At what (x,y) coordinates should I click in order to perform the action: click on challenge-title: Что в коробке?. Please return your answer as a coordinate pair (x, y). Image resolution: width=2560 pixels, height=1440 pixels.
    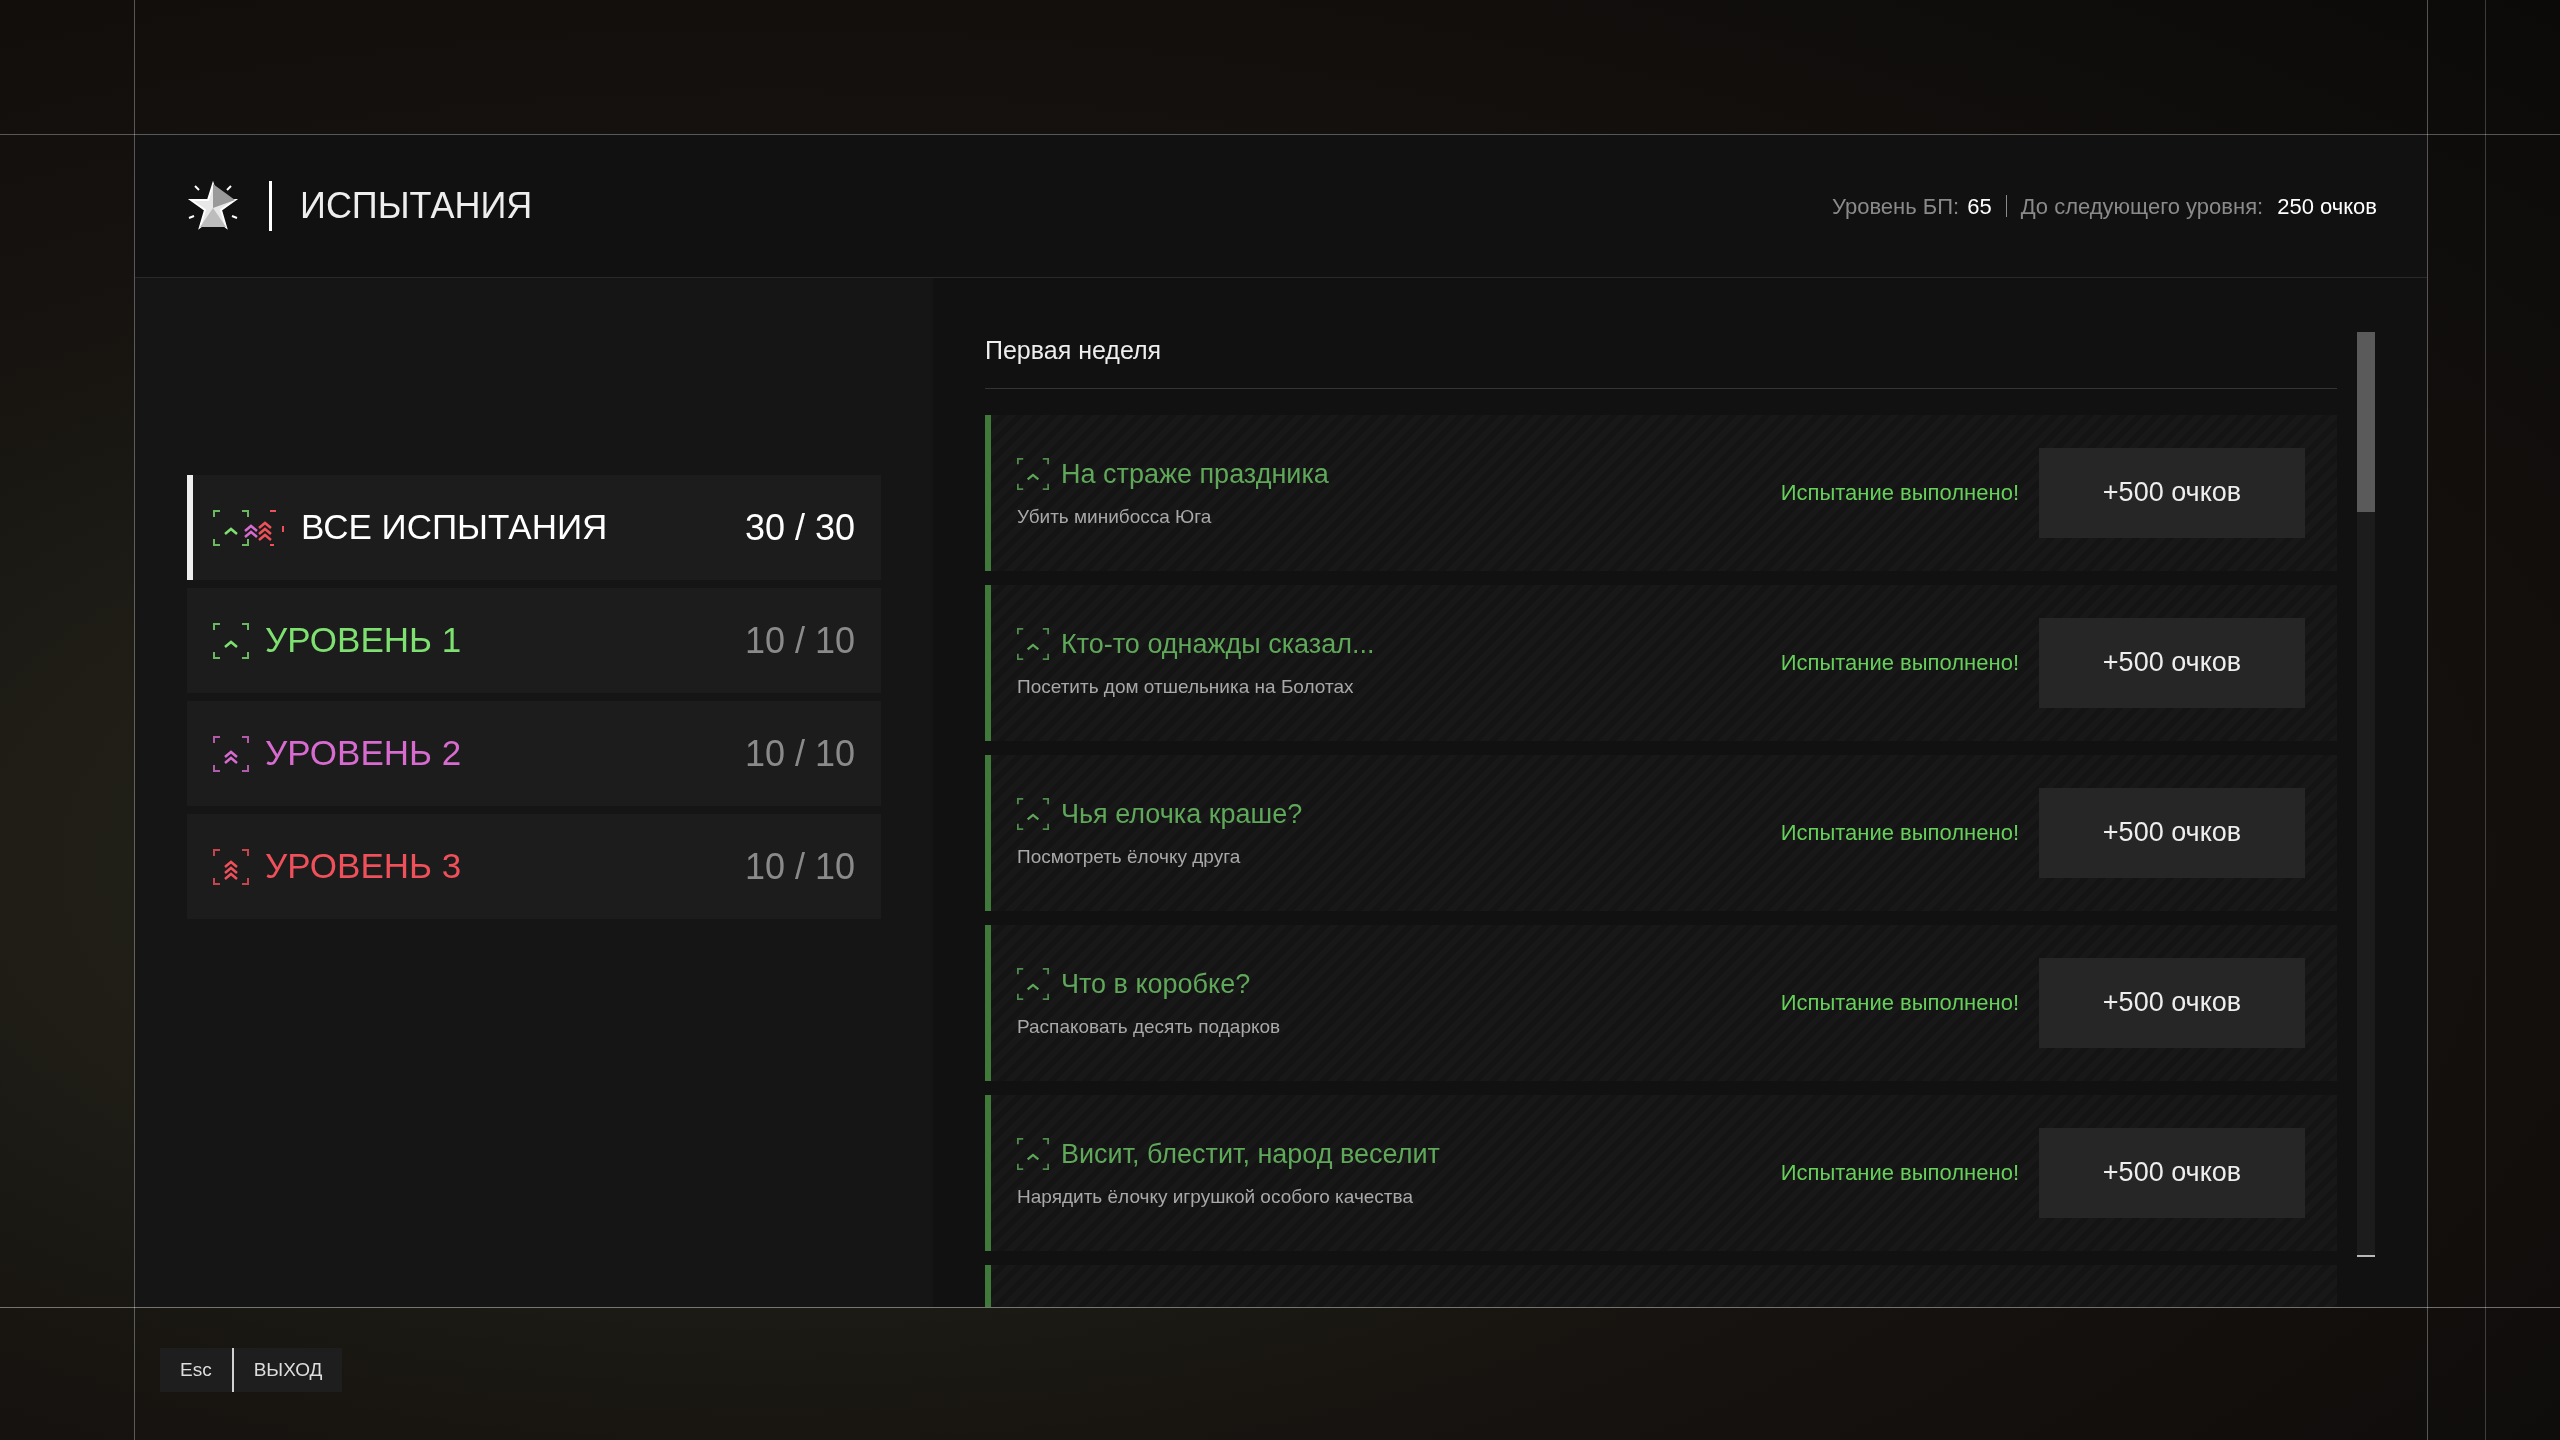
    Looking at the image, I should click on (1156, 984).